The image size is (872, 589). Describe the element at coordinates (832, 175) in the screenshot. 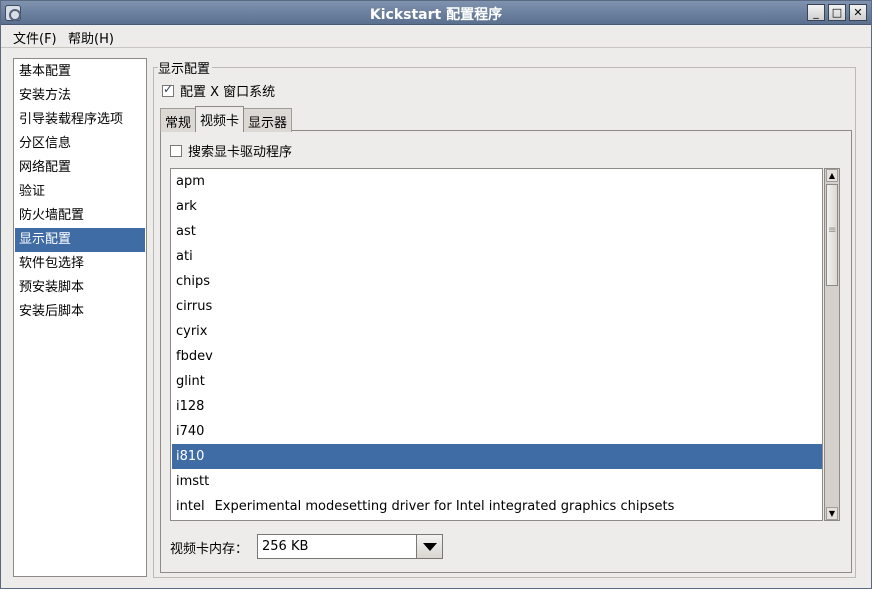

I see `scroll-up-arrow-icon: ▲` at that location.